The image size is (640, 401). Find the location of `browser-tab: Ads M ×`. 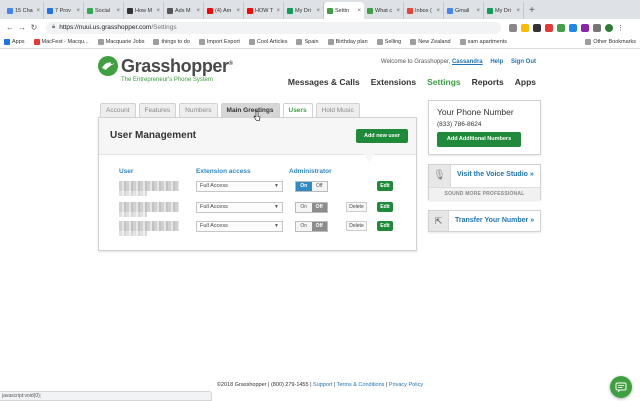

browser-tab: Ads M × is located at coordinates (184, 10).